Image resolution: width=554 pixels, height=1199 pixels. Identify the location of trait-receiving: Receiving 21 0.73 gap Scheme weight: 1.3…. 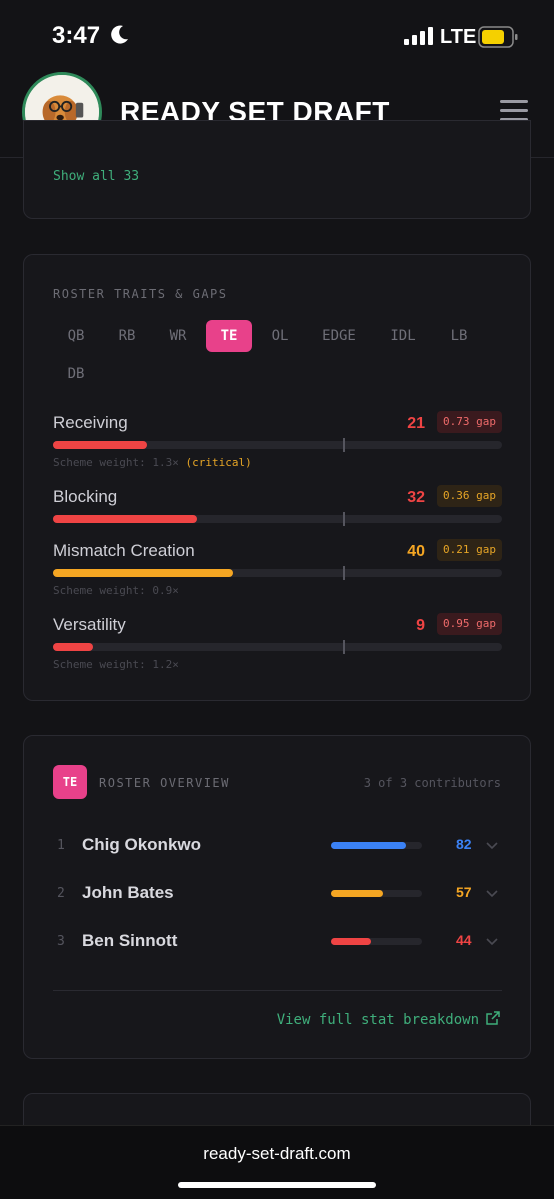
(277, 440).